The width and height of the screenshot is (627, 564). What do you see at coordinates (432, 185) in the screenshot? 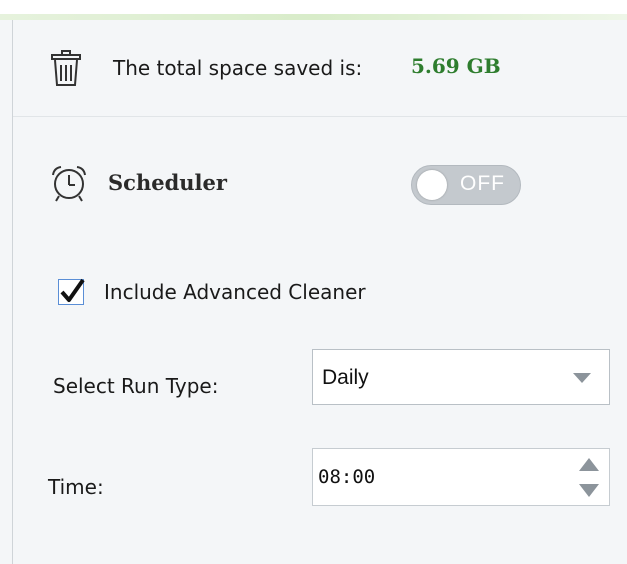
I see `toggle-knob` at bounding box center [432, 185].